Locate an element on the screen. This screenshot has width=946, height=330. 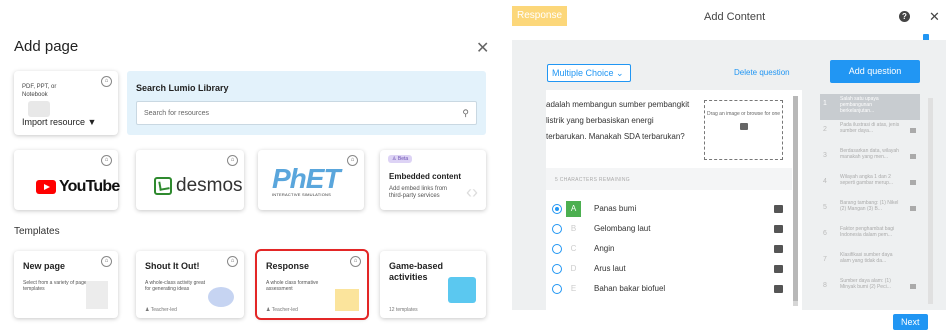
add-question-button: Add question is located at coordinates (875, 71).